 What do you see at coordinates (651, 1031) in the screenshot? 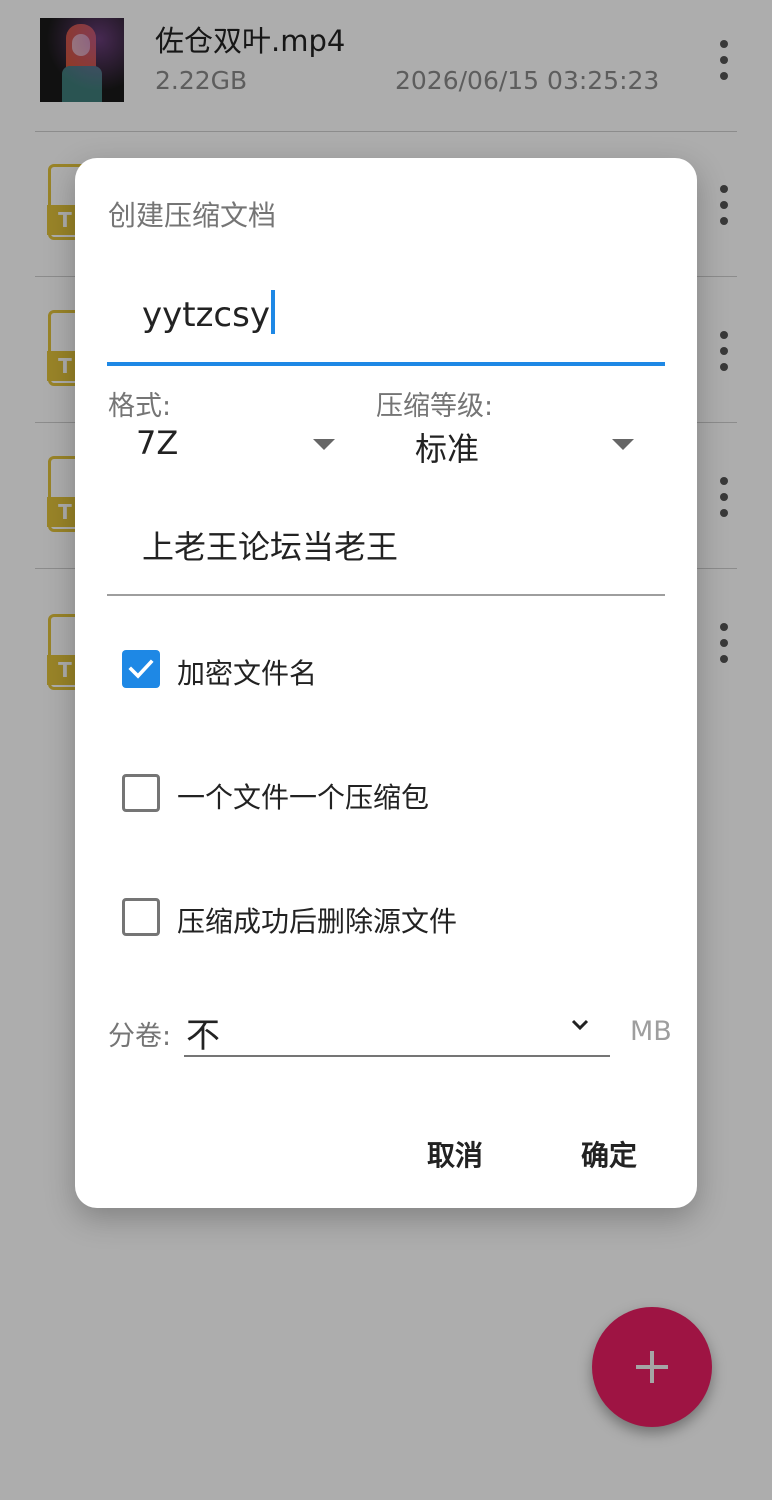
I see `split-unit-label: MB` at bounding box center [651, 1031].